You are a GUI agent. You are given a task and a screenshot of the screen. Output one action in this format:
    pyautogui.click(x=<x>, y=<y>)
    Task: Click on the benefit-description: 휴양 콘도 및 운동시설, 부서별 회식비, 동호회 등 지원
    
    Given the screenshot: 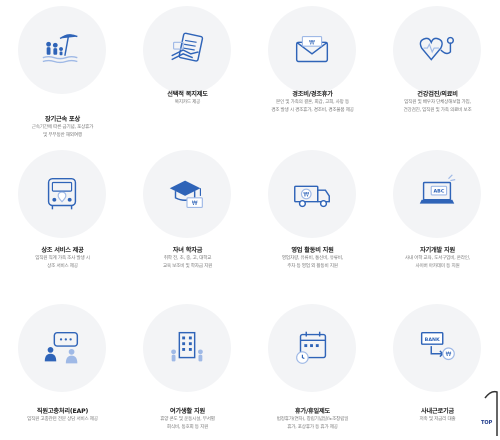 What is the action you would take?
    pyautogui.click(x=187, y=424)
    